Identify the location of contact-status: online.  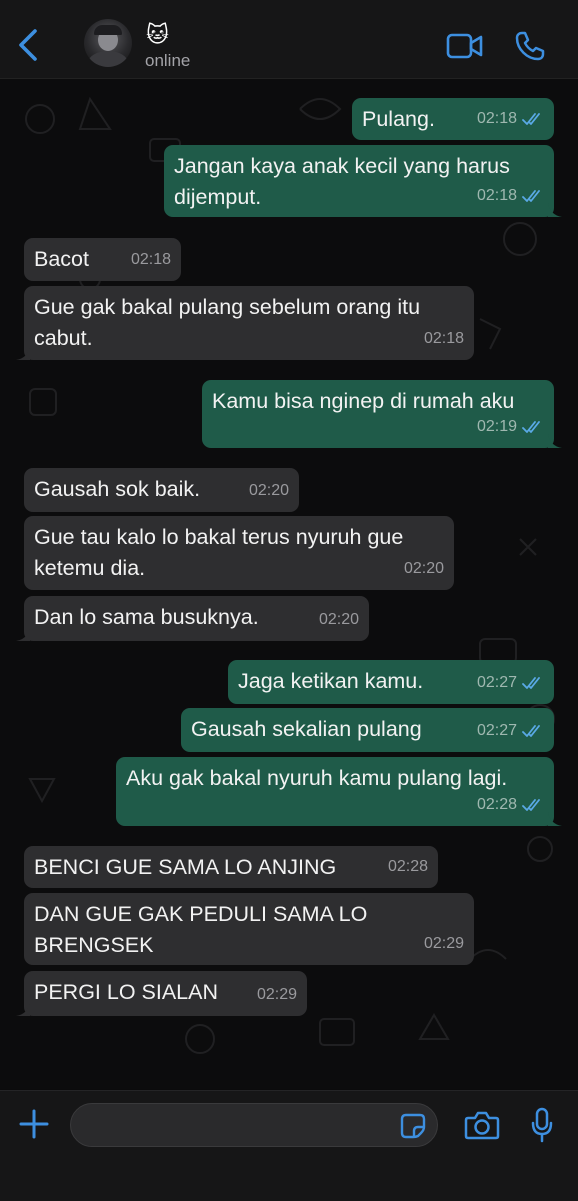
(168, 60).